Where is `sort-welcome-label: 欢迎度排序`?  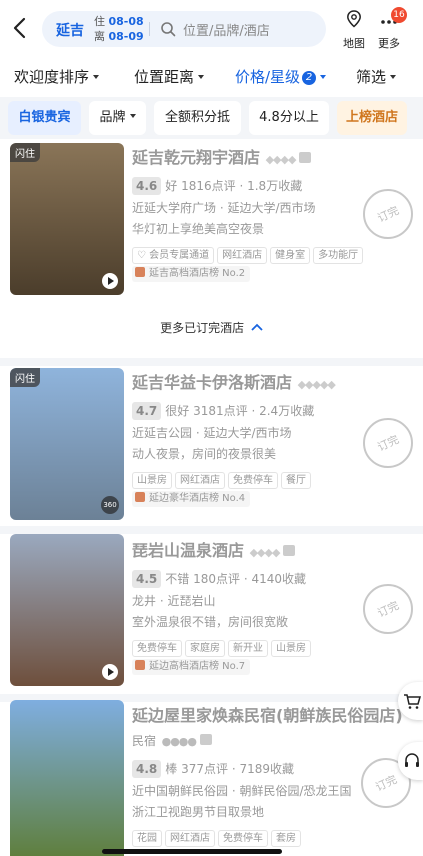 sort-welcome-label: 欢迎度排序 is located at coordinates (52, 77).